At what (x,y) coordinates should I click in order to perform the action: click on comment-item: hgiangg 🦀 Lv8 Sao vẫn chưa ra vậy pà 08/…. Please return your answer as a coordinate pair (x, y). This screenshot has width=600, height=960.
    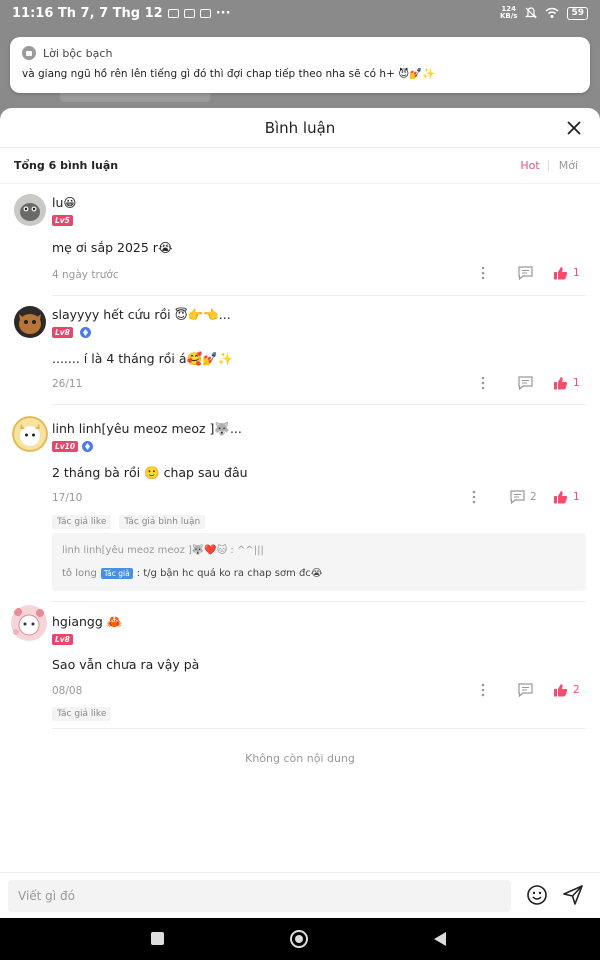
    Looking at the image, I should click on (300, 667).